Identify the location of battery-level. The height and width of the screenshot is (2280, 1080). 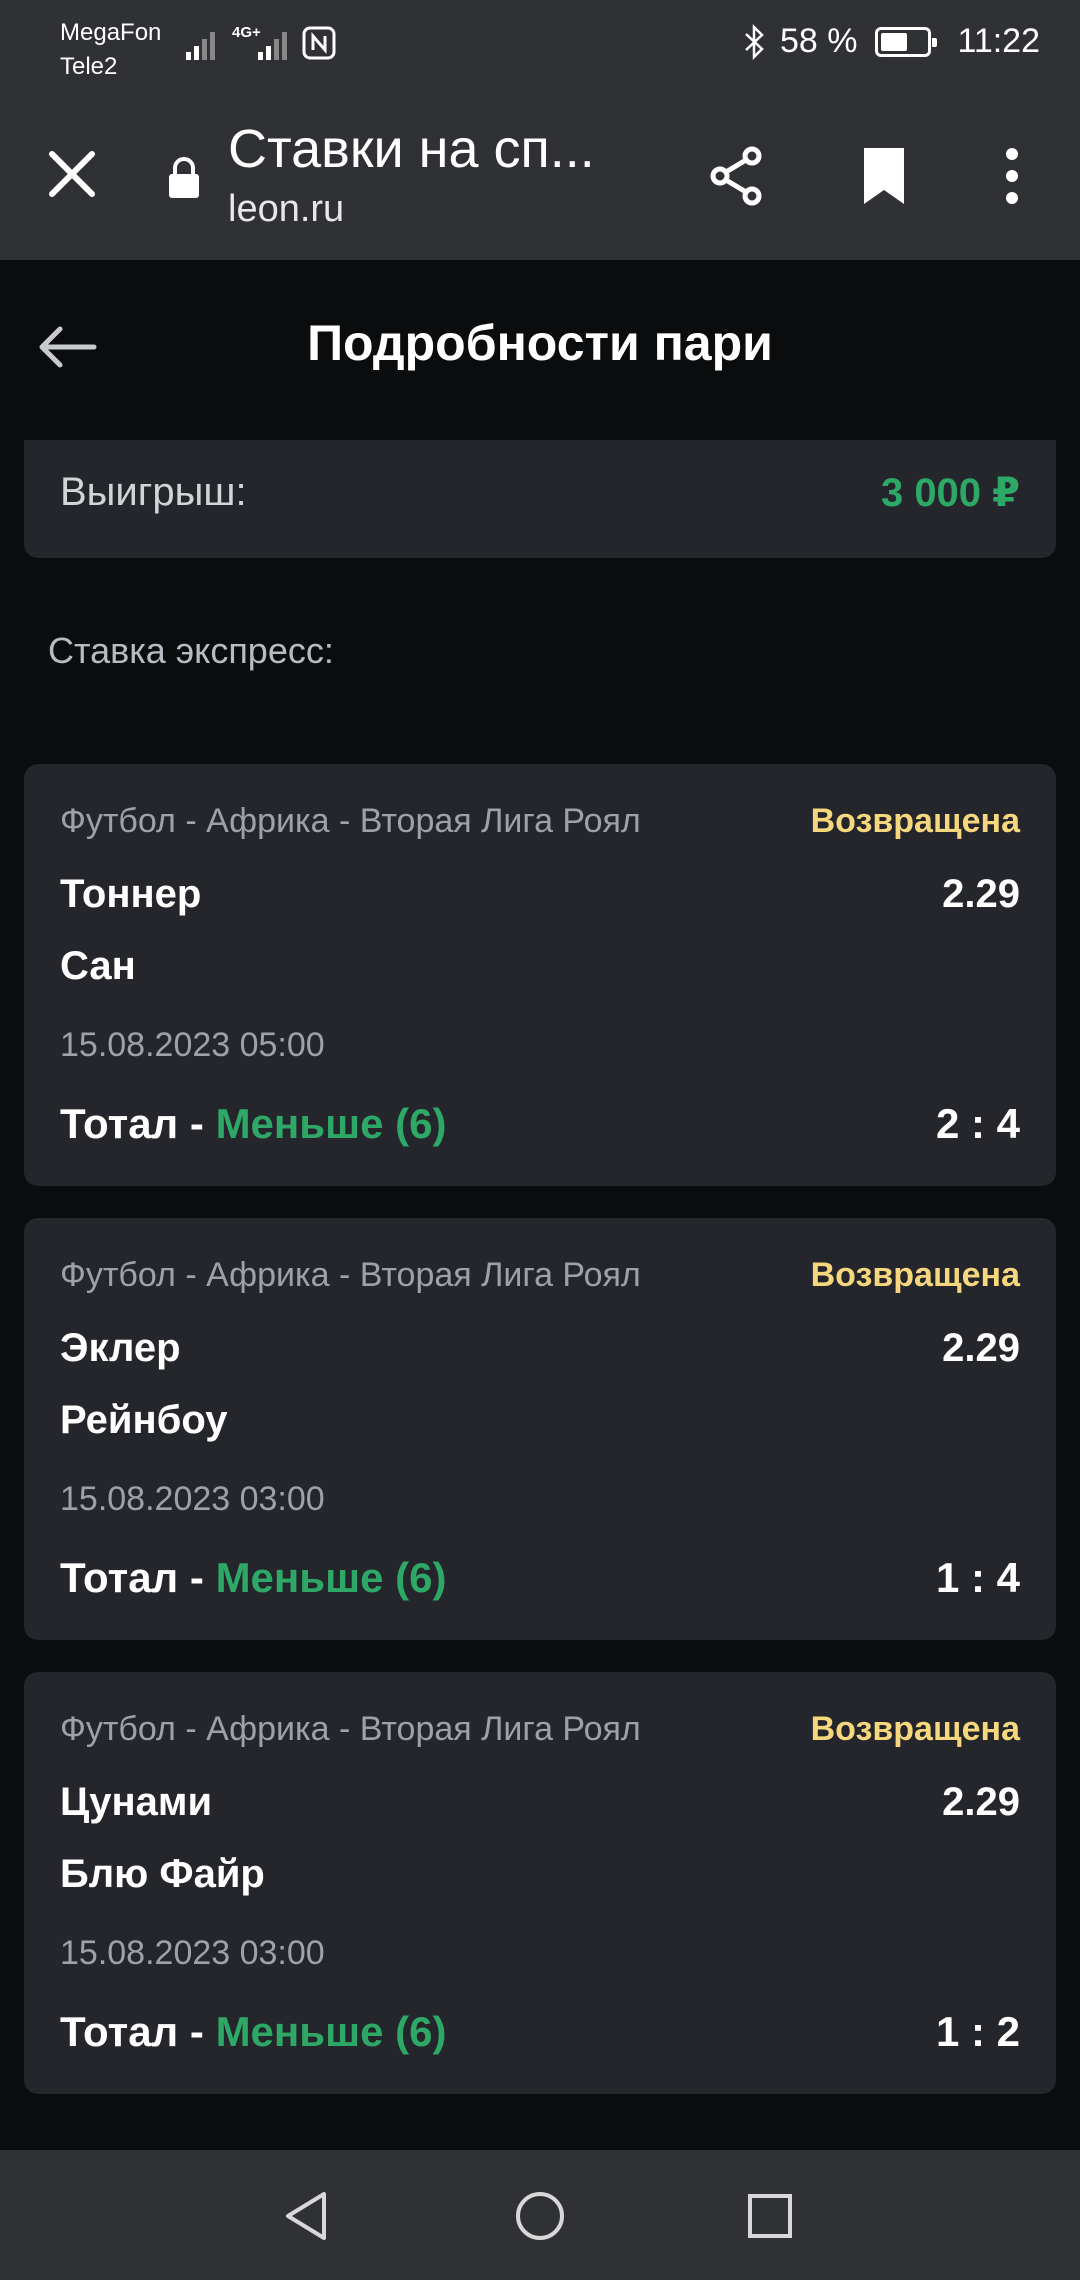
(894, 41).